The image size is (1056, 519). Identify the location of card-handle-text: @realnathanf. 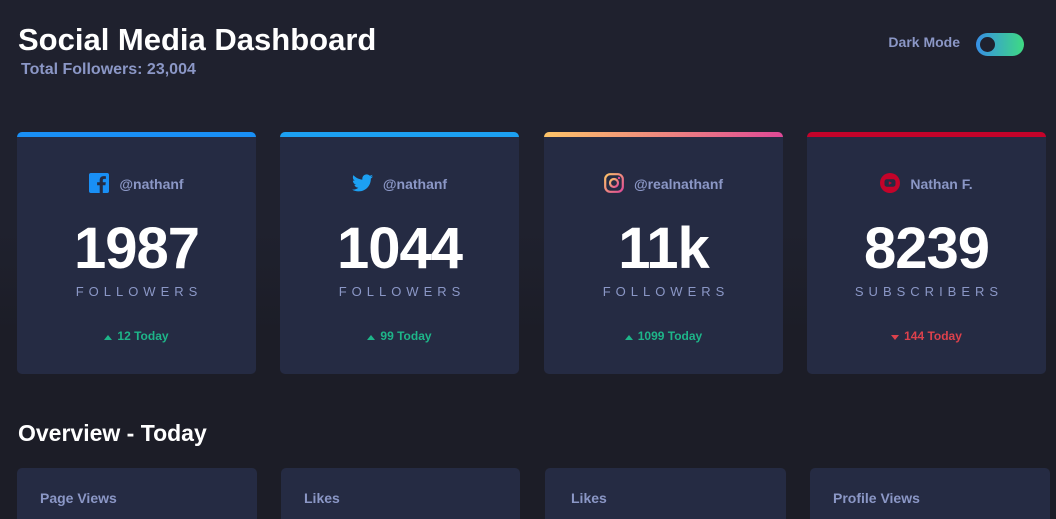
(678, 184).